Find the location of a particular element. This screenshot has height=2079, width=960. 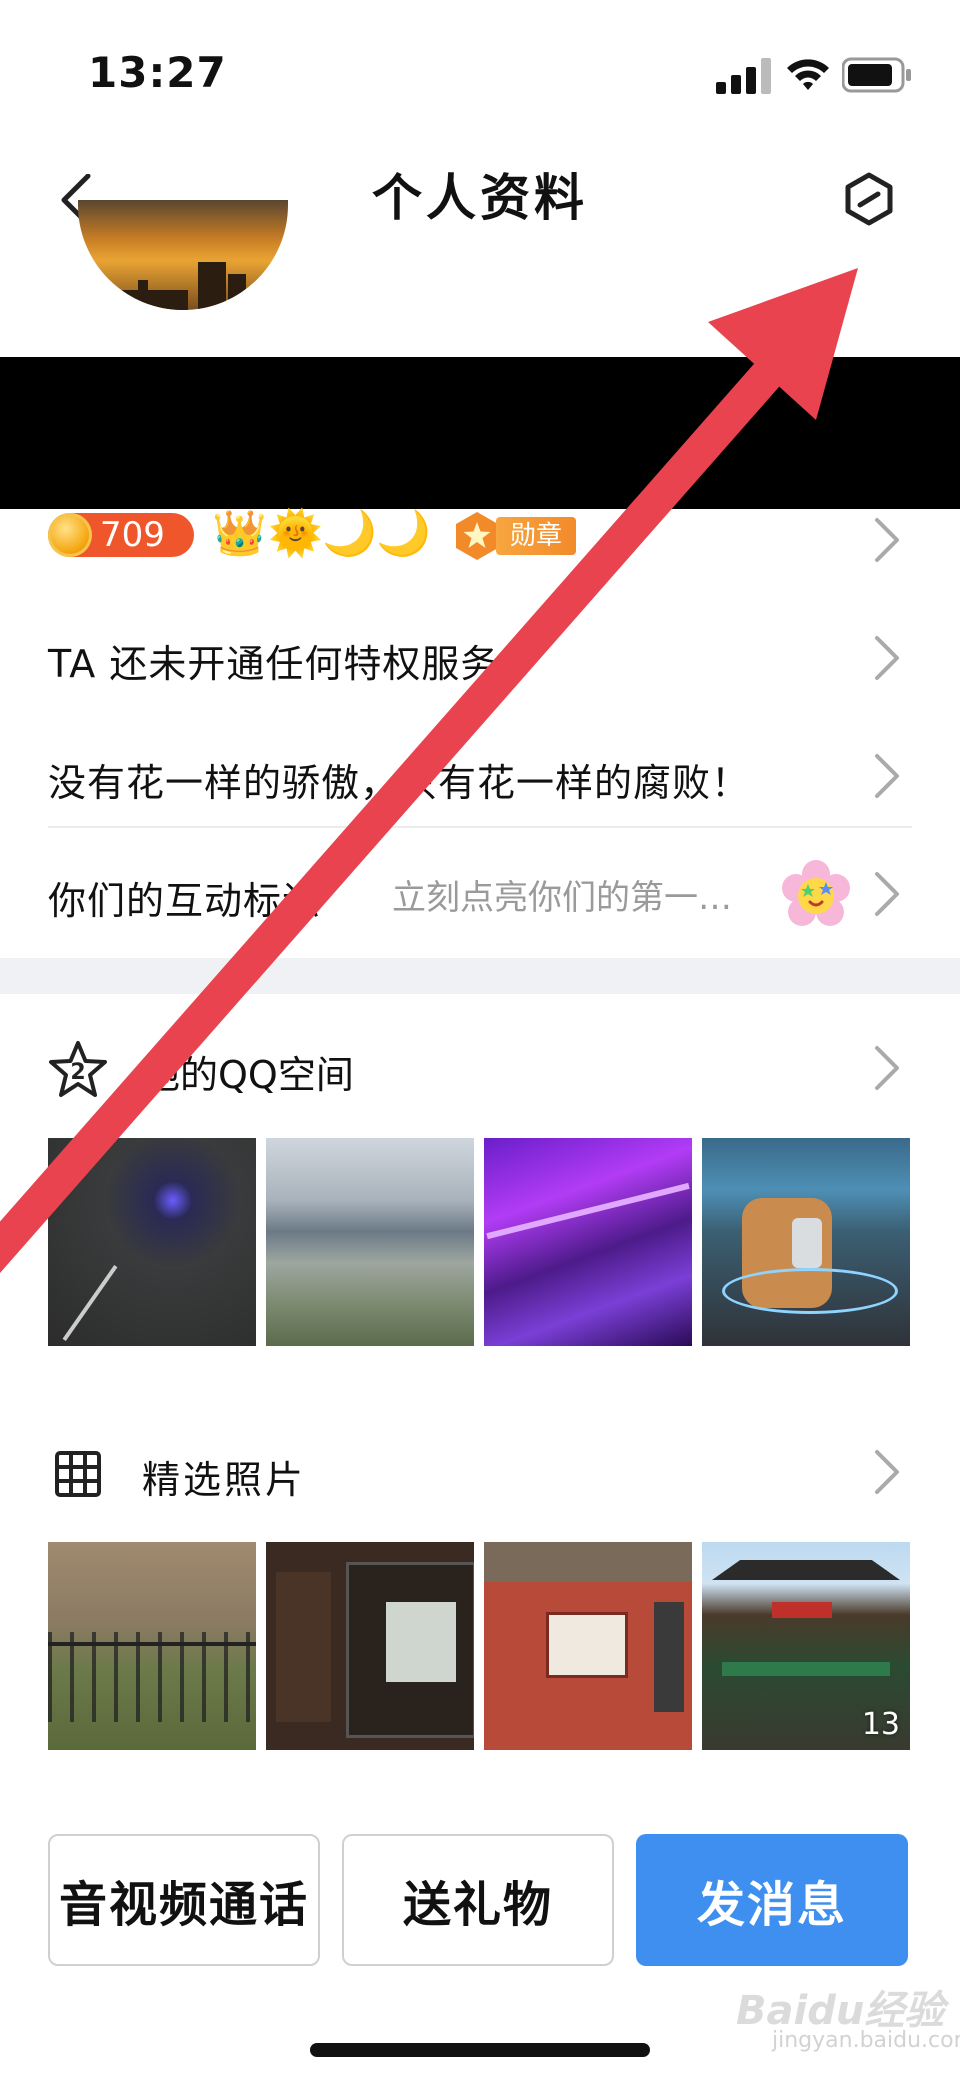

featured-photo: 13 is located at coordinates (806, 1646).